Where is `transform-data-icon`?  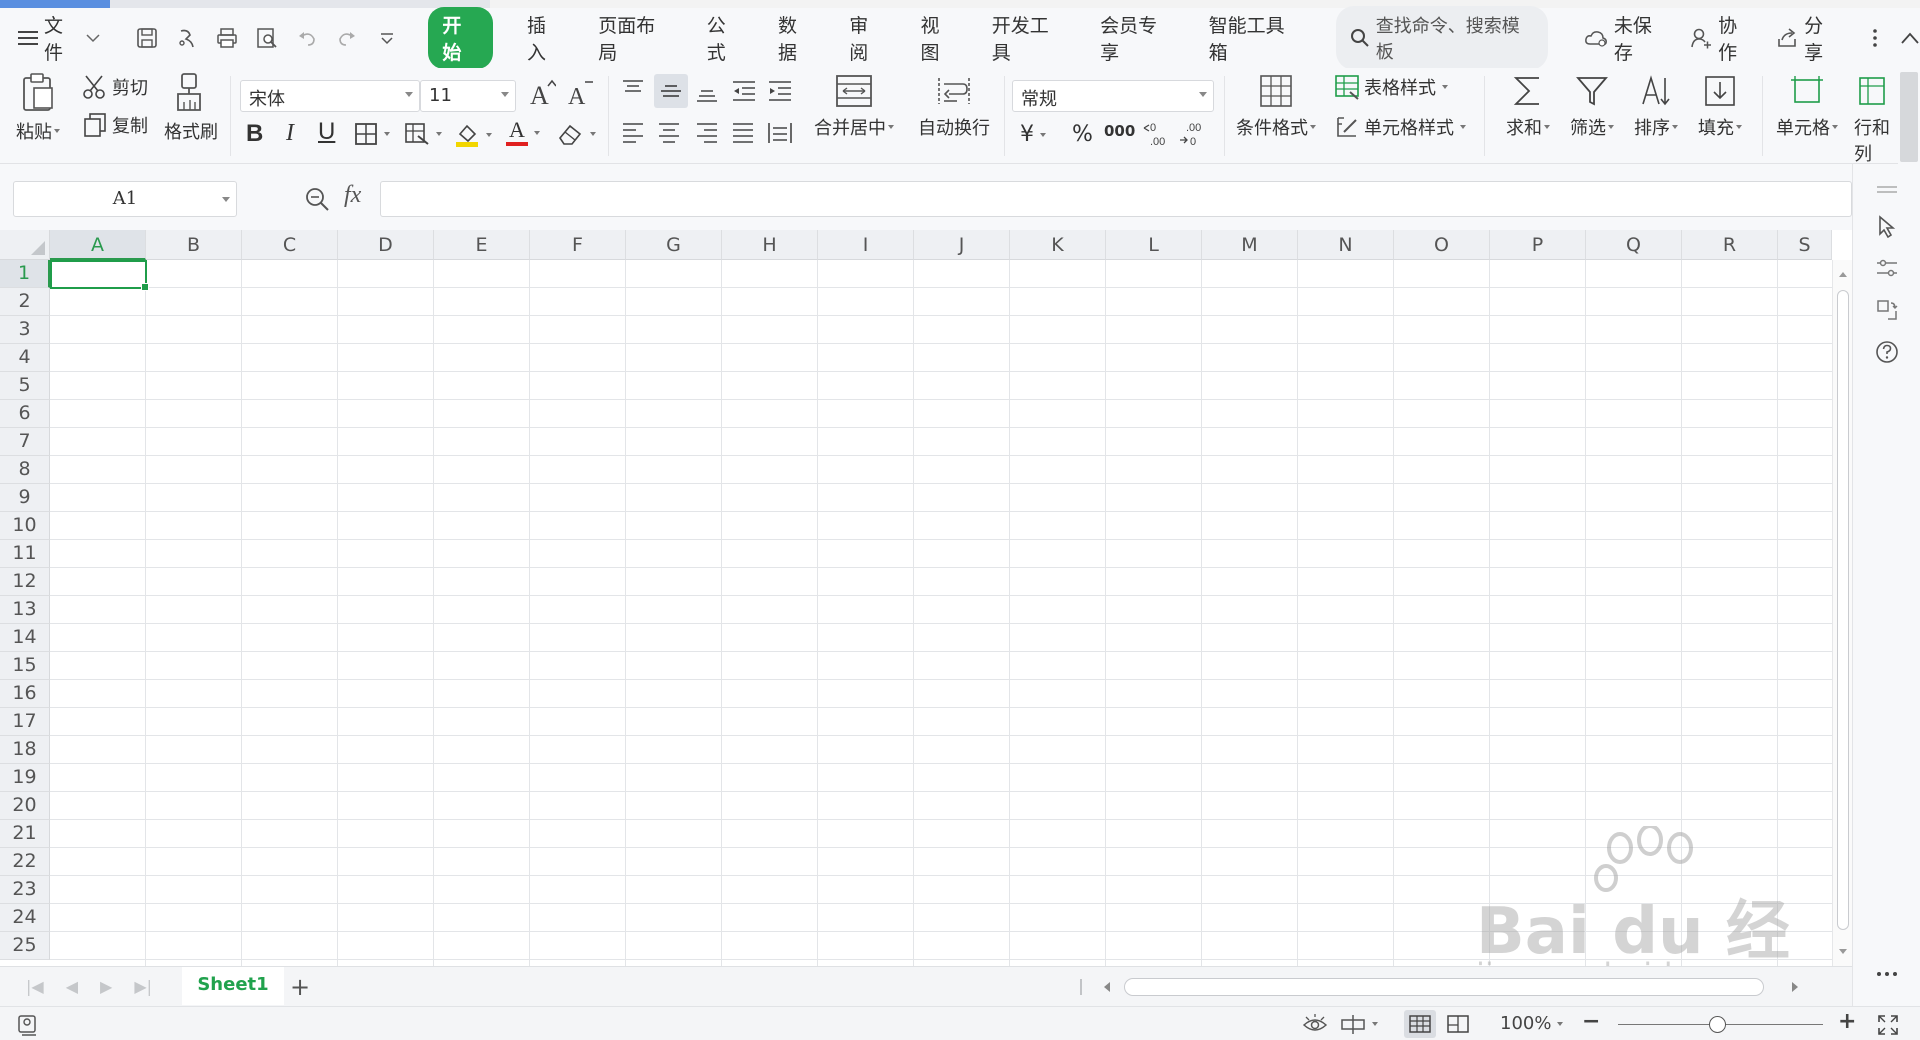
transform-data-icon is located at coordinates (1887, 310).